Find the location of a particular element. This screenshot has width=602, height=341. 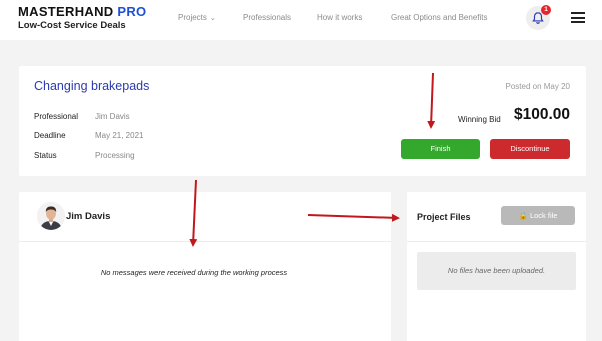

lock-icon: 🔒 is located at coordinates (523, 215).